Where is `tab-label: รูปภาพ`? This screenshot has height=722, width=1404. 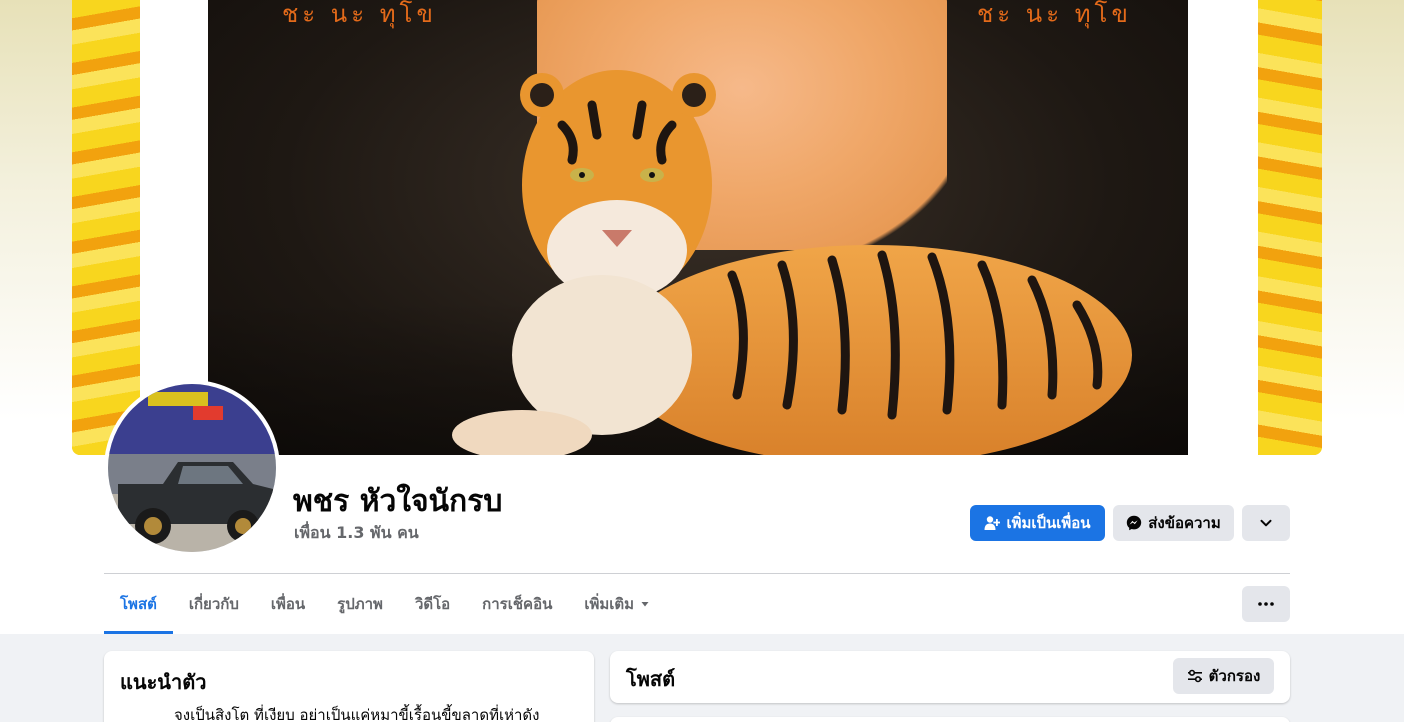
tab-label: รูปภาพ is located at coordinates (360, 604).